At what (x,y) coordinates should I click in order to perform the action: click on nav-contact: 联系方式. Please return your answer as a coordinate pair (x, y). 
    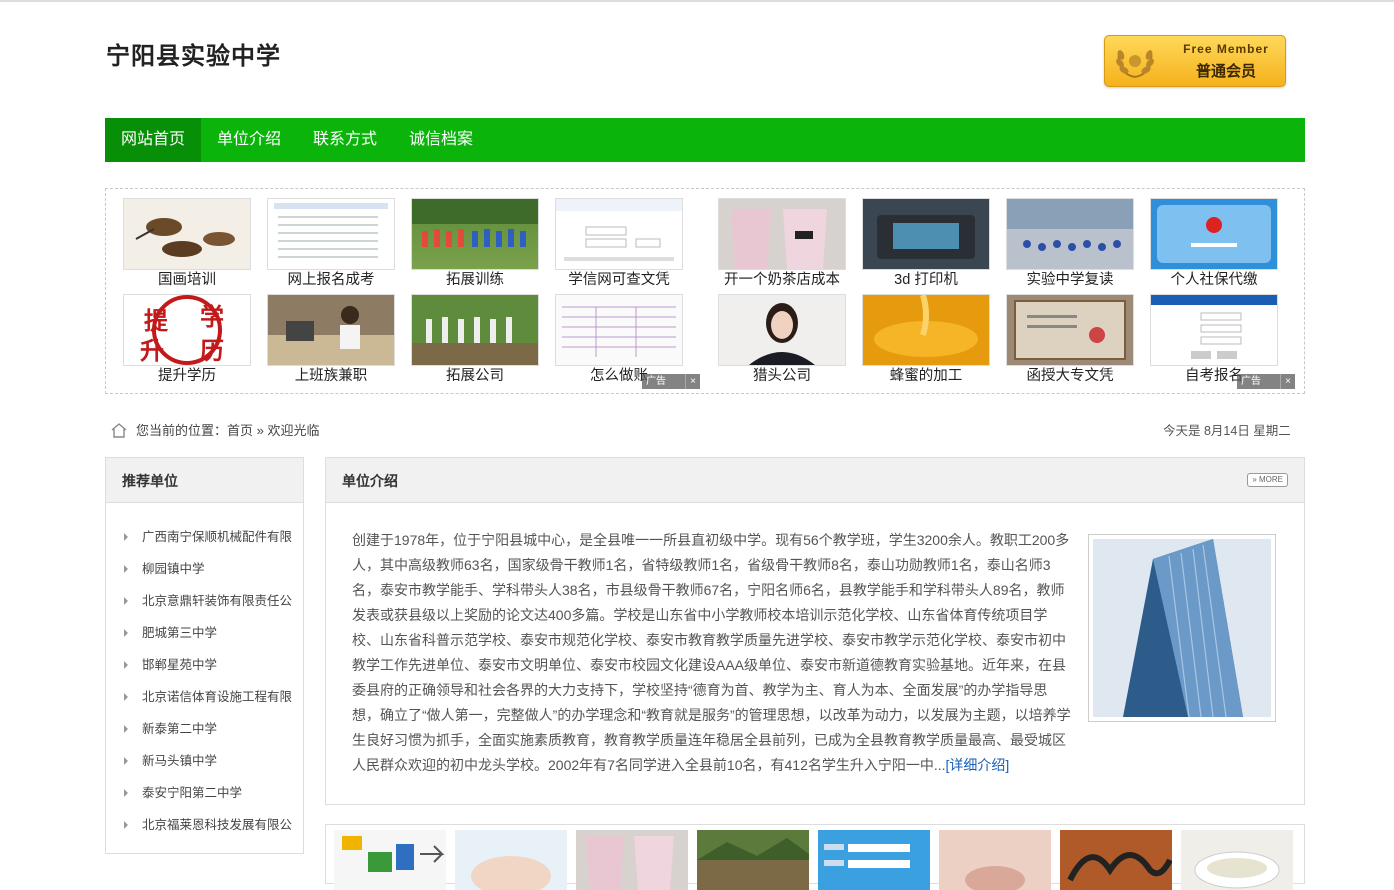
    Looking at the image, I should click on (345, 140).